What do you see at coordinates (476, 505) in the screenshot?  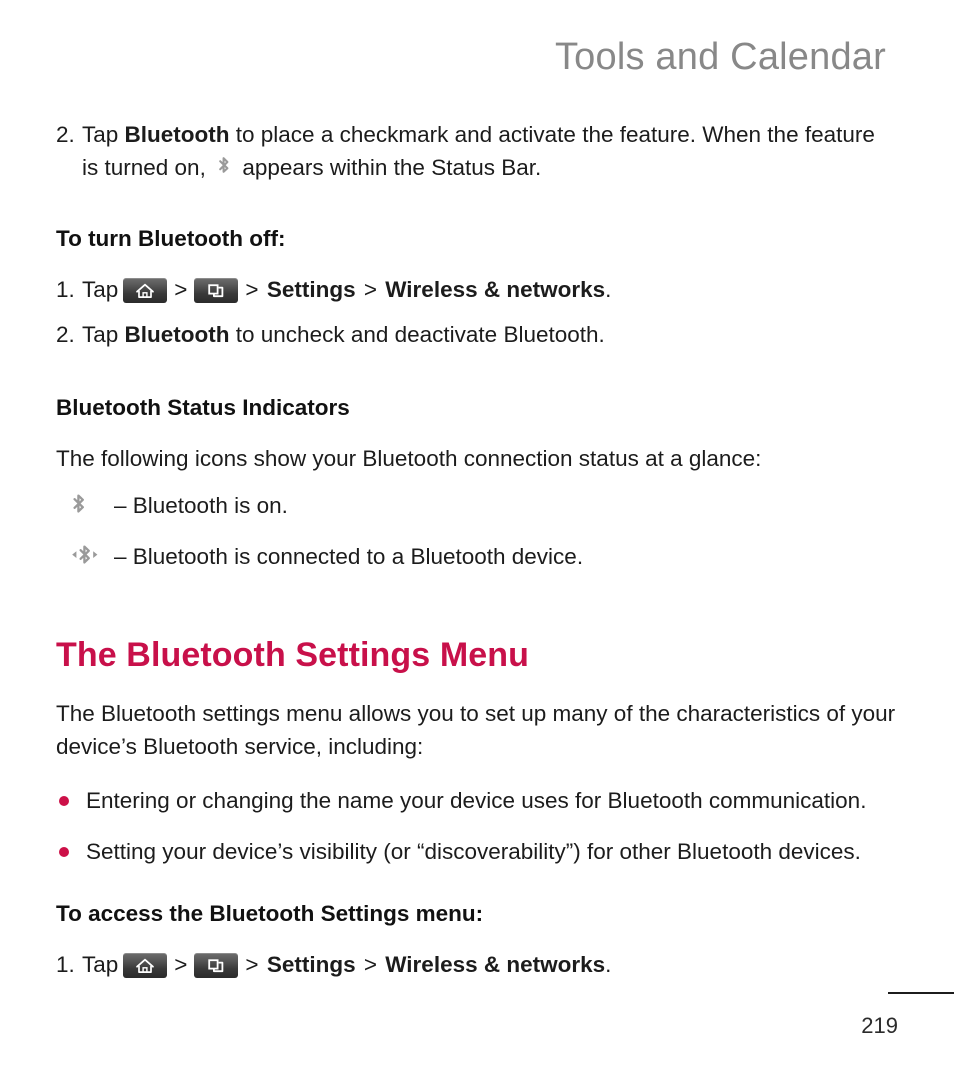 I see `list-item: – Bluetooth is on.` at bounding box center [476, 505].